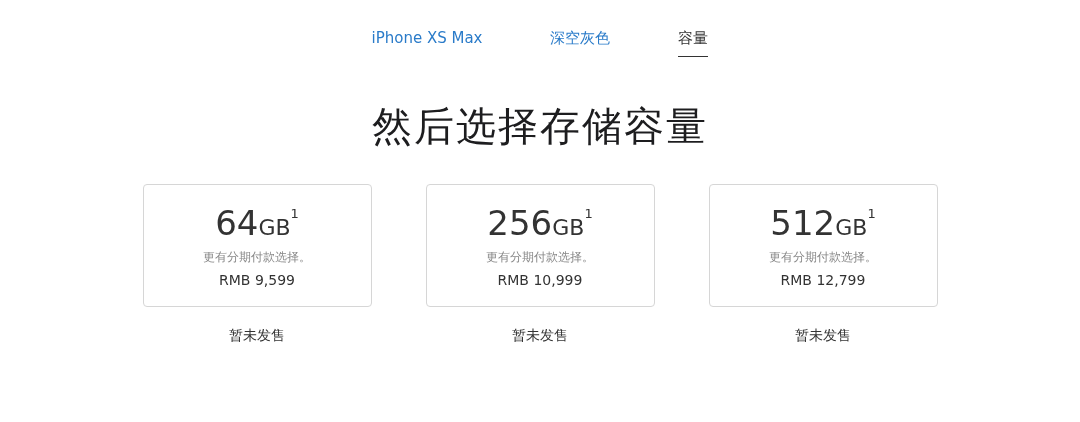 The height and width of the screenshot is (422, 1080). Describe the element at coordinates (823, 224) in the screenshot. I see `capacity-label: 512GB $^{1}$` at that location.